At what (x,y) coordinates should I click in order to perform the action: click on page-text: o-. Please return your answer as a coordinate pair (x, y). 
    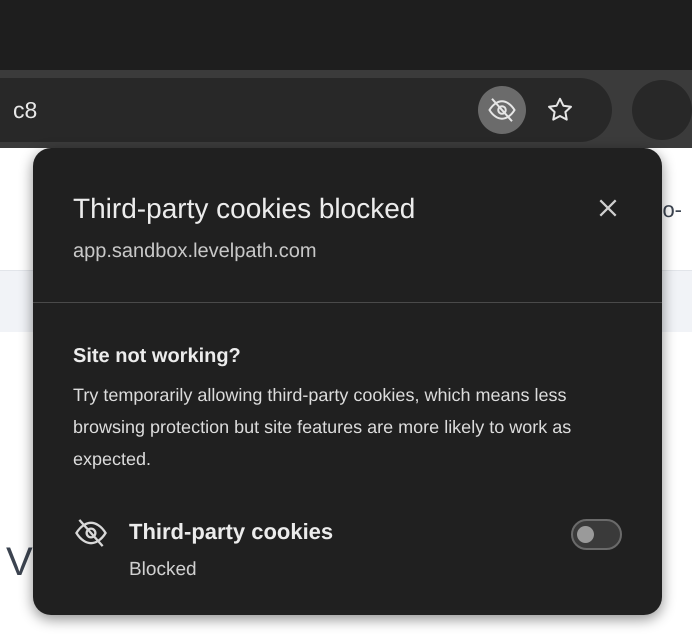
    Looking at the image, I should click on (672, 210).